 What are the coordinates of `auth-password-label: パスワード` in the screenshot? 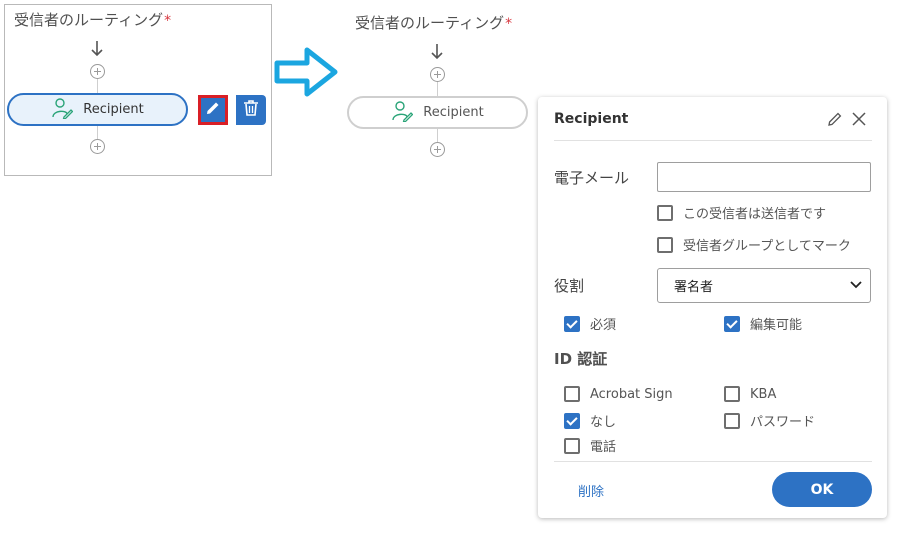 It's located at (783, 422).